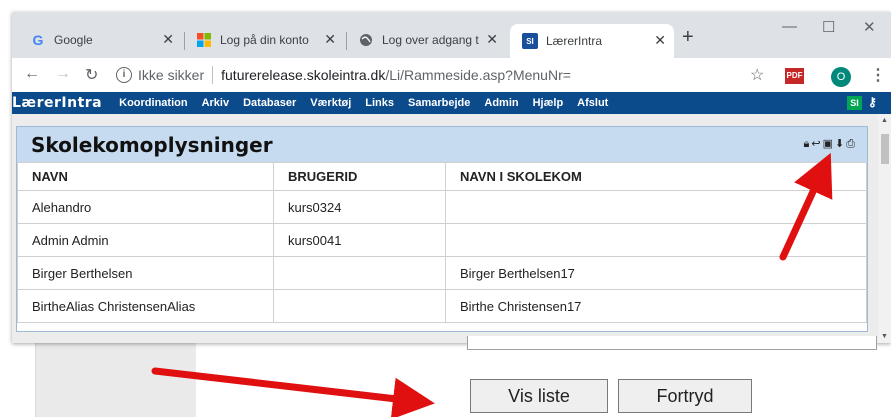  I want to click on cell-skolekom-navn: Birthe Christensen17, so click(656, 306).